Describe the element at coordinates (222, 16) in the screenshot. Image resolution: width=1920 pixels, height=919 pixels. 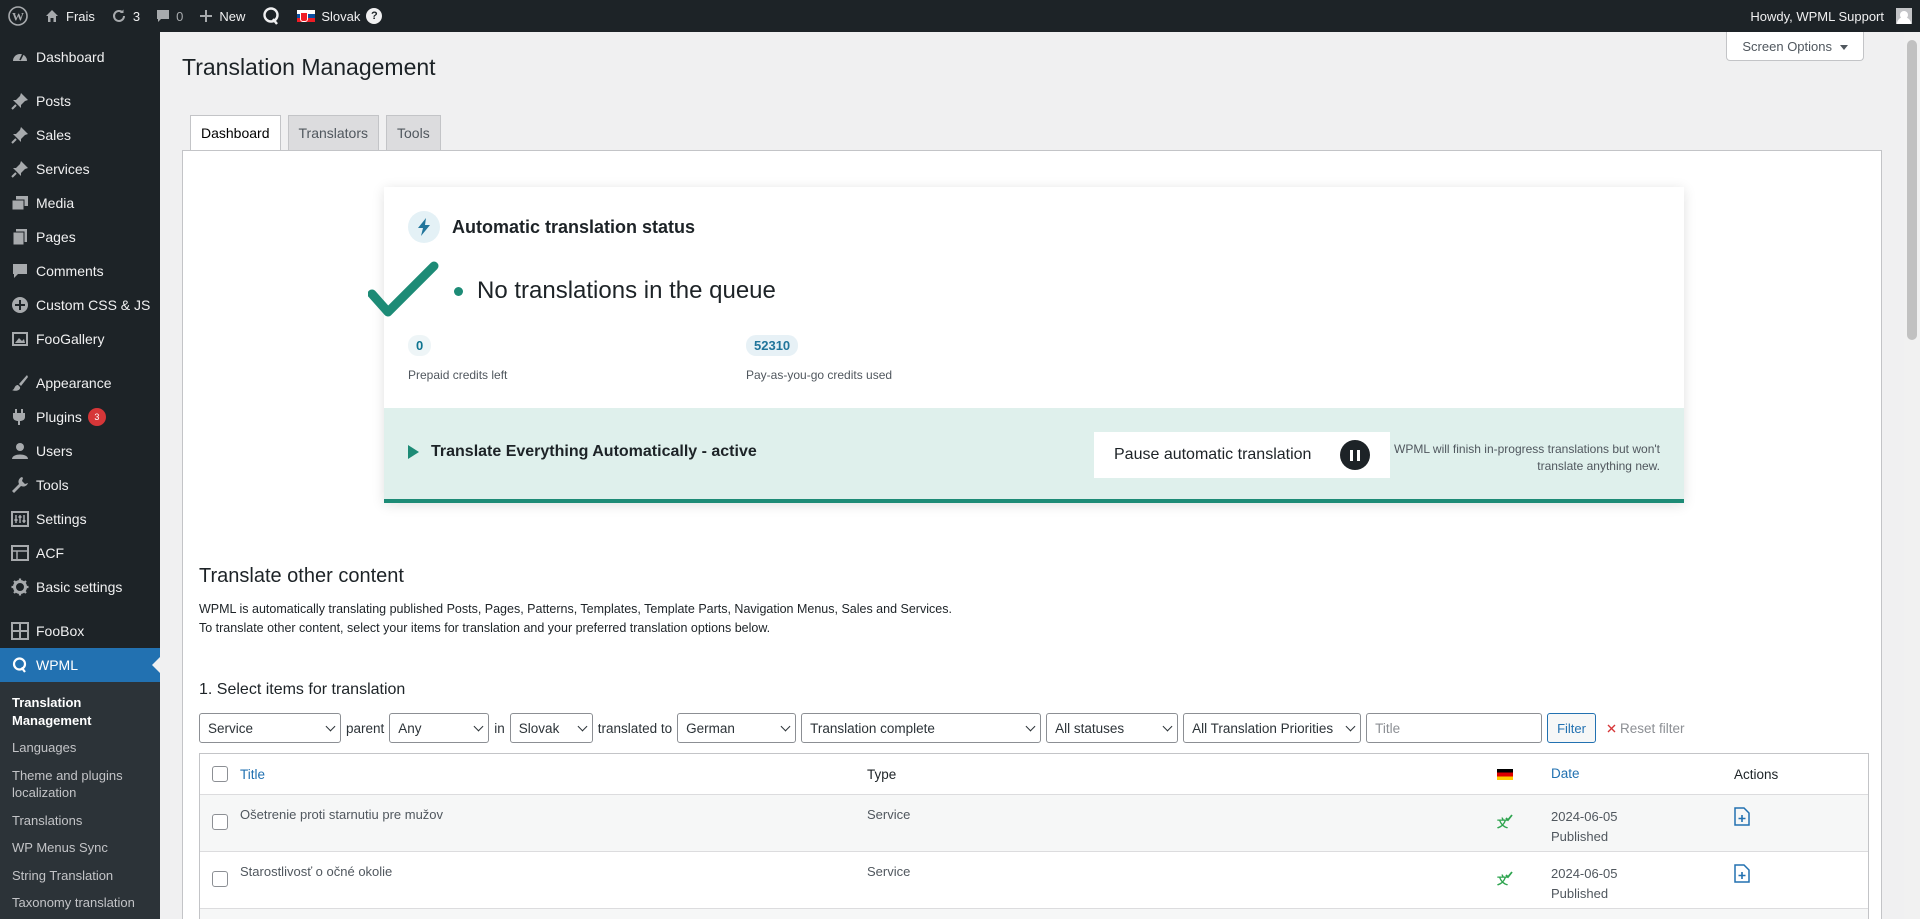
I see `new-content-link: New` at that location.